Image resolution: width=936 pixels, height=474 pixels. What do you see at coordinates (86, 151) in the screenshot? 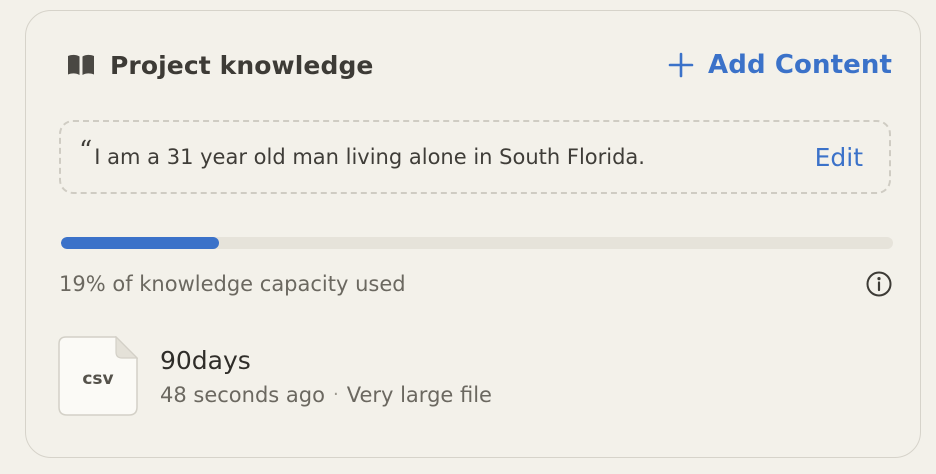
I see `quote-icon: “` at bounding box center [86, 151].